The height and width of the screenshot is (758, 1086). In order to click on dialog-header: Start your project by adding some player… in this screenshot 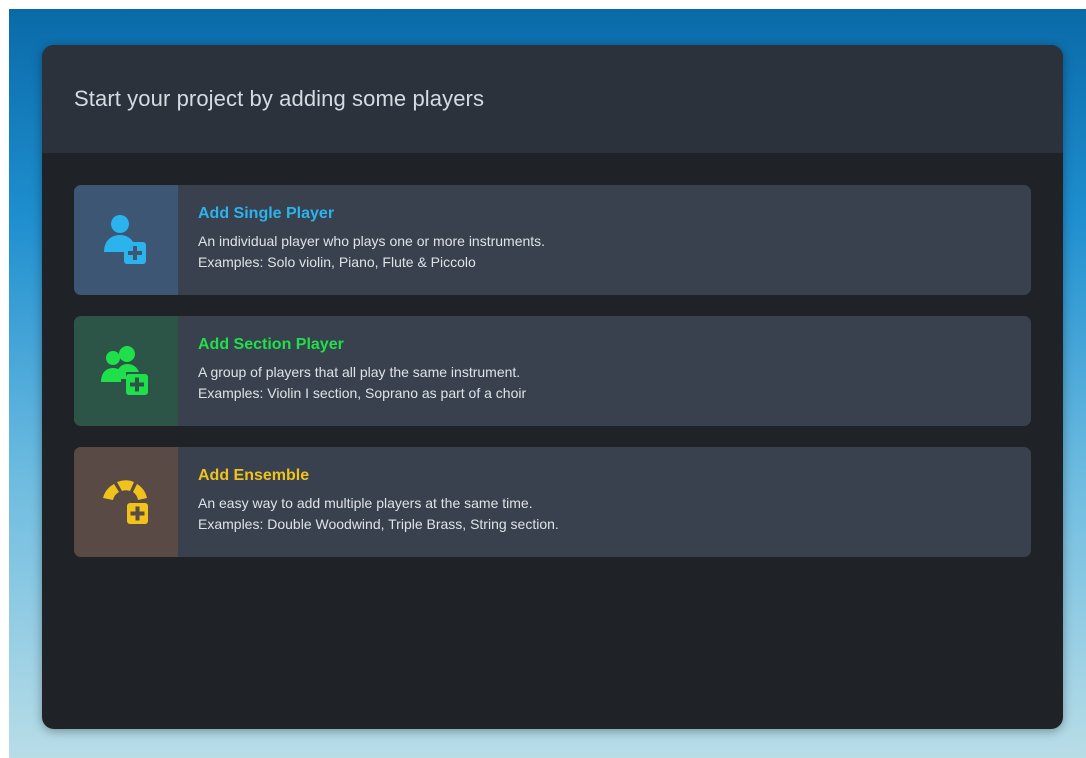, I will do `click(552, 99)`.